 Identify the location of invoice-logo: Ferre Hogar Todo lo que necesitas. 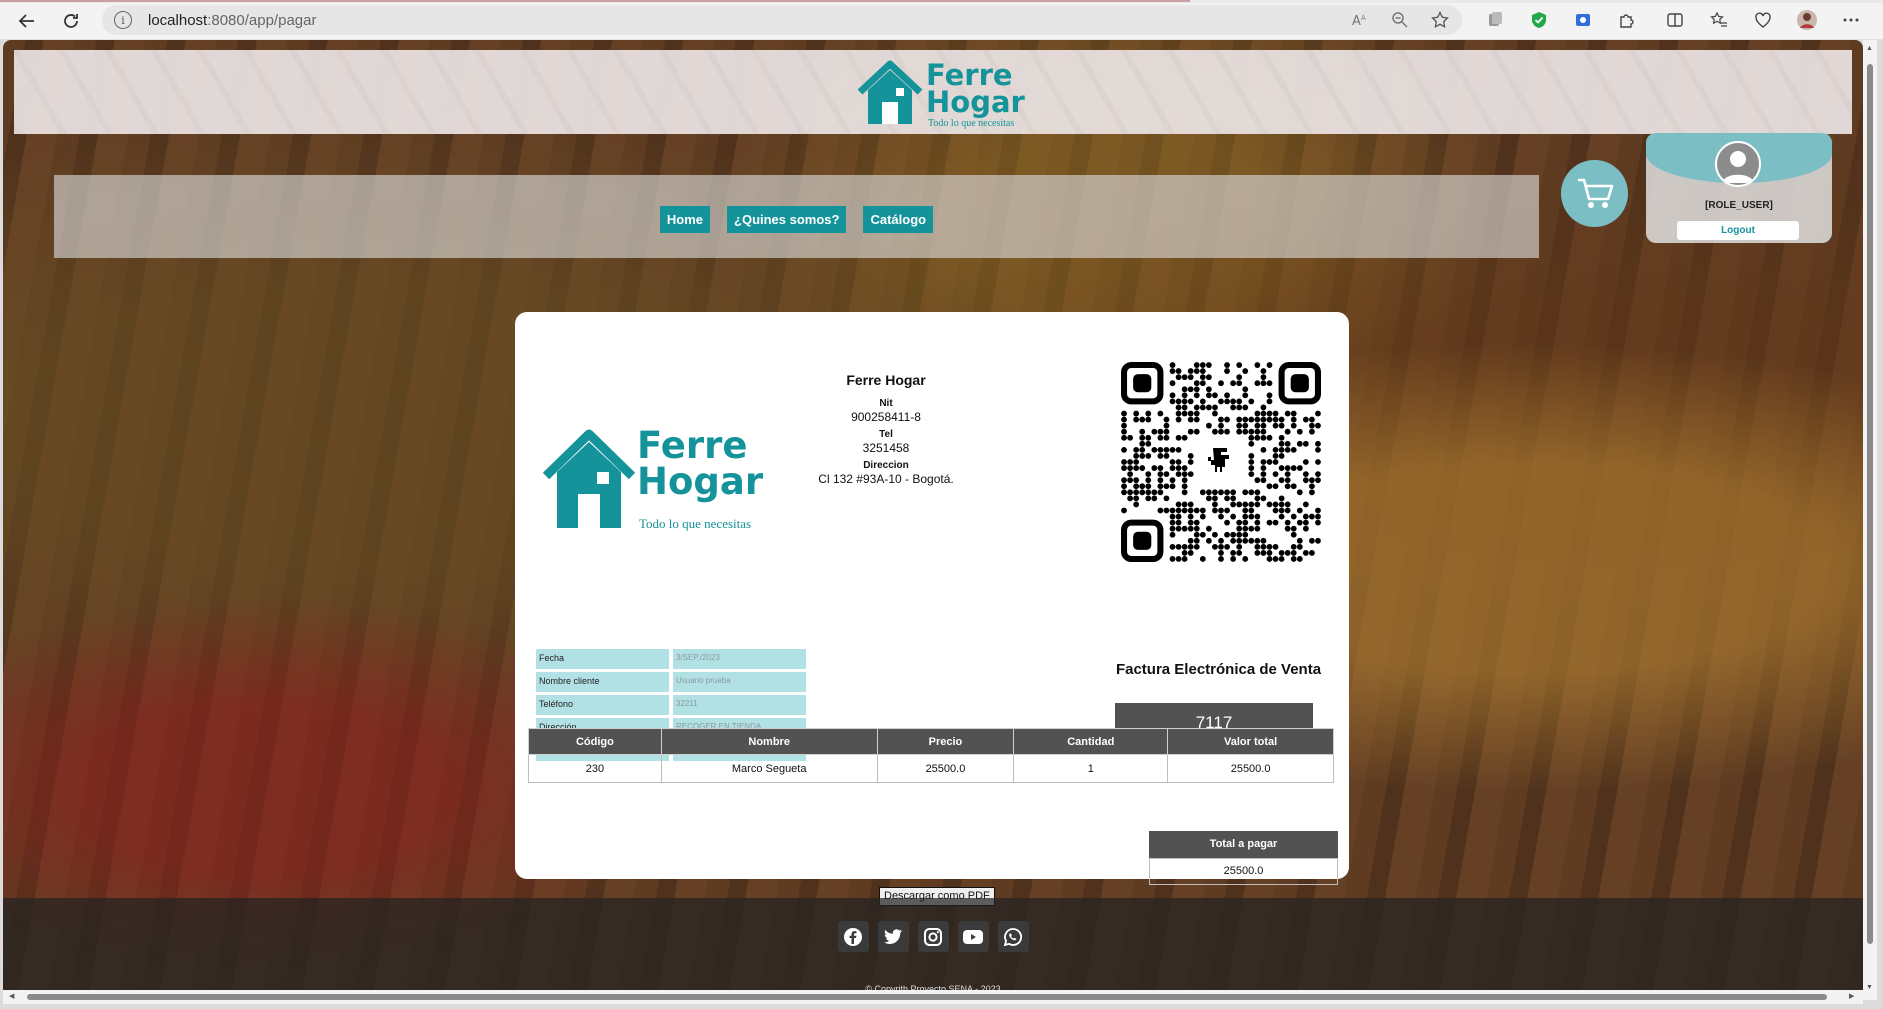
(656, 481).